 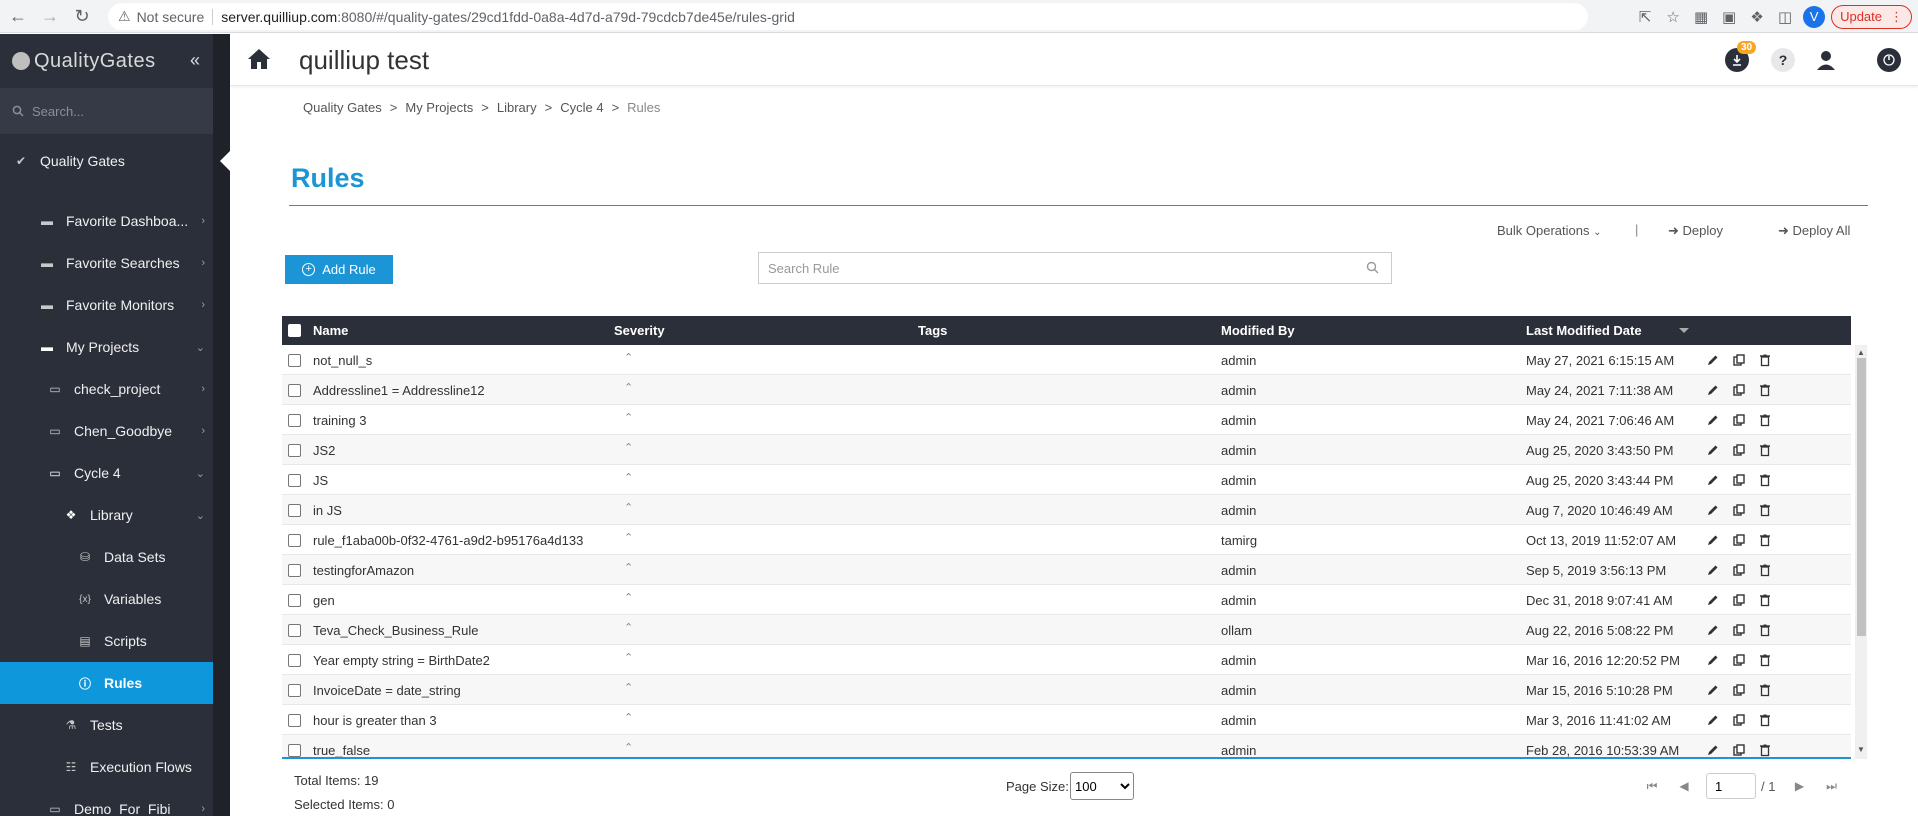 What do you see at coordinates (1826, 60) in the screenshot?
I see `user-icon` at bounding box center [1826, 60].